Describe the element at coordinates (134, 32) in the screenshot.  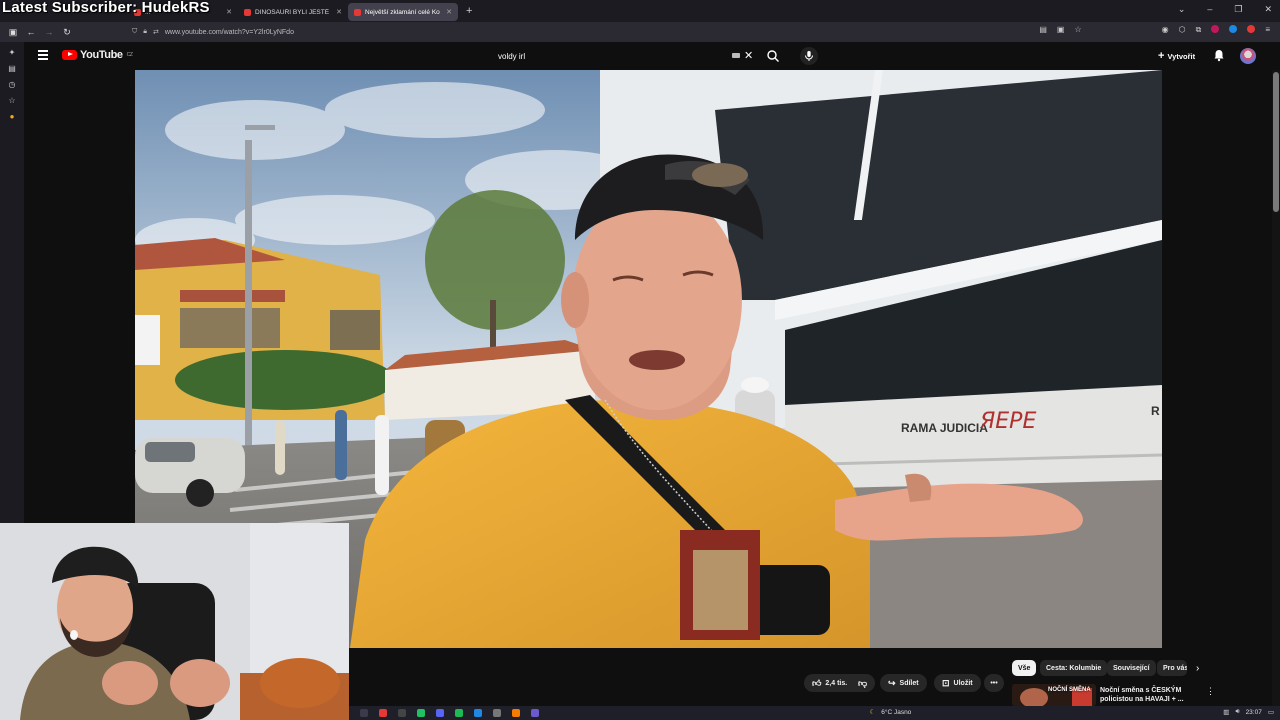
I see `shield-icon: ⛉` at that location.